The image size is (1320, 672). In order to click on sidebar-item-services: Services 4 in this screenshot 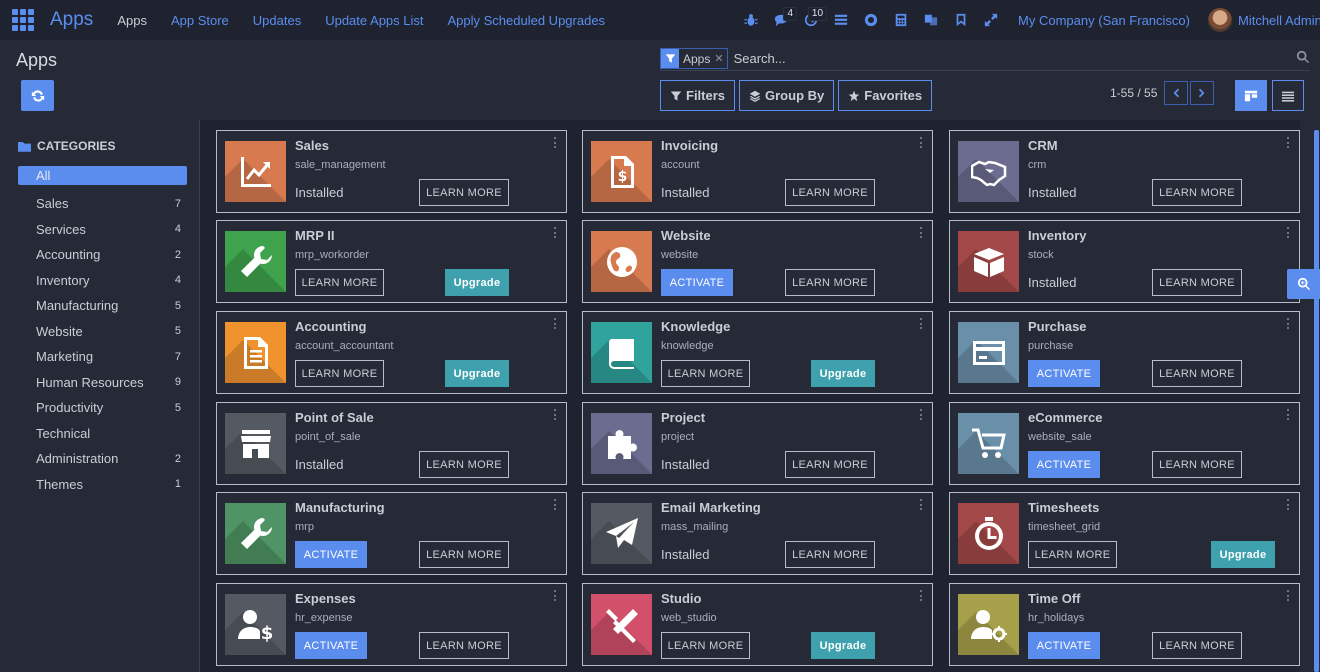, I will do `click(102, 230)`.